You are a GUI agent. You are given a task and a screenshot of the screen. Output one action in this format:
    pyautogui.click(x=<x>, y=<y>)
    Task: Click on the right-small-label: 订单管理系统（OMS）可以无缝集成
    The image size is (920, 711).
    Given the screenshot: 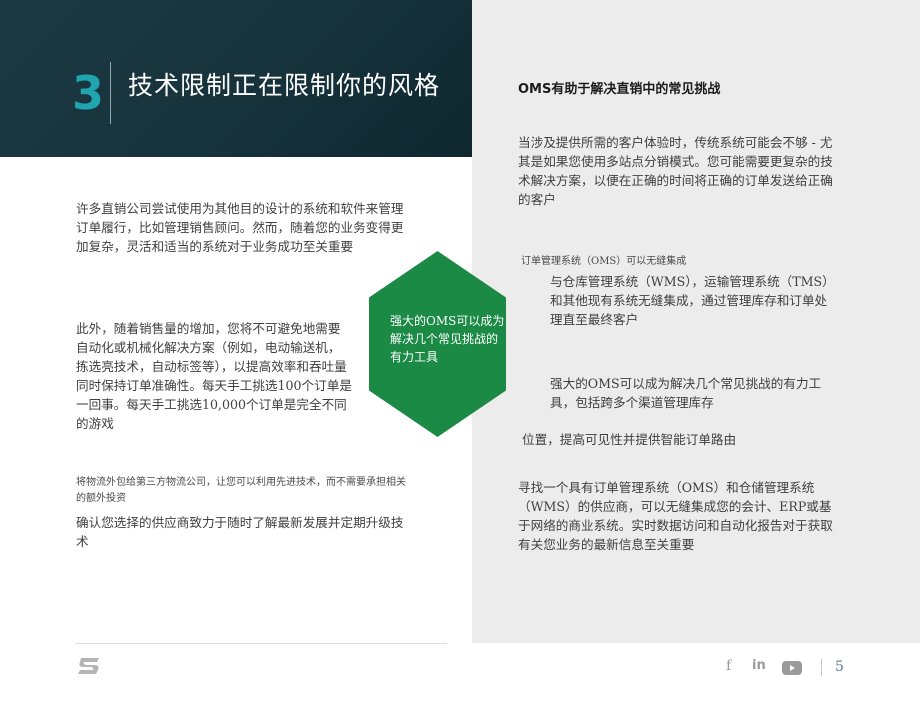 What is the action you would take?
    pyautogui.click(x=604, y=261)
    